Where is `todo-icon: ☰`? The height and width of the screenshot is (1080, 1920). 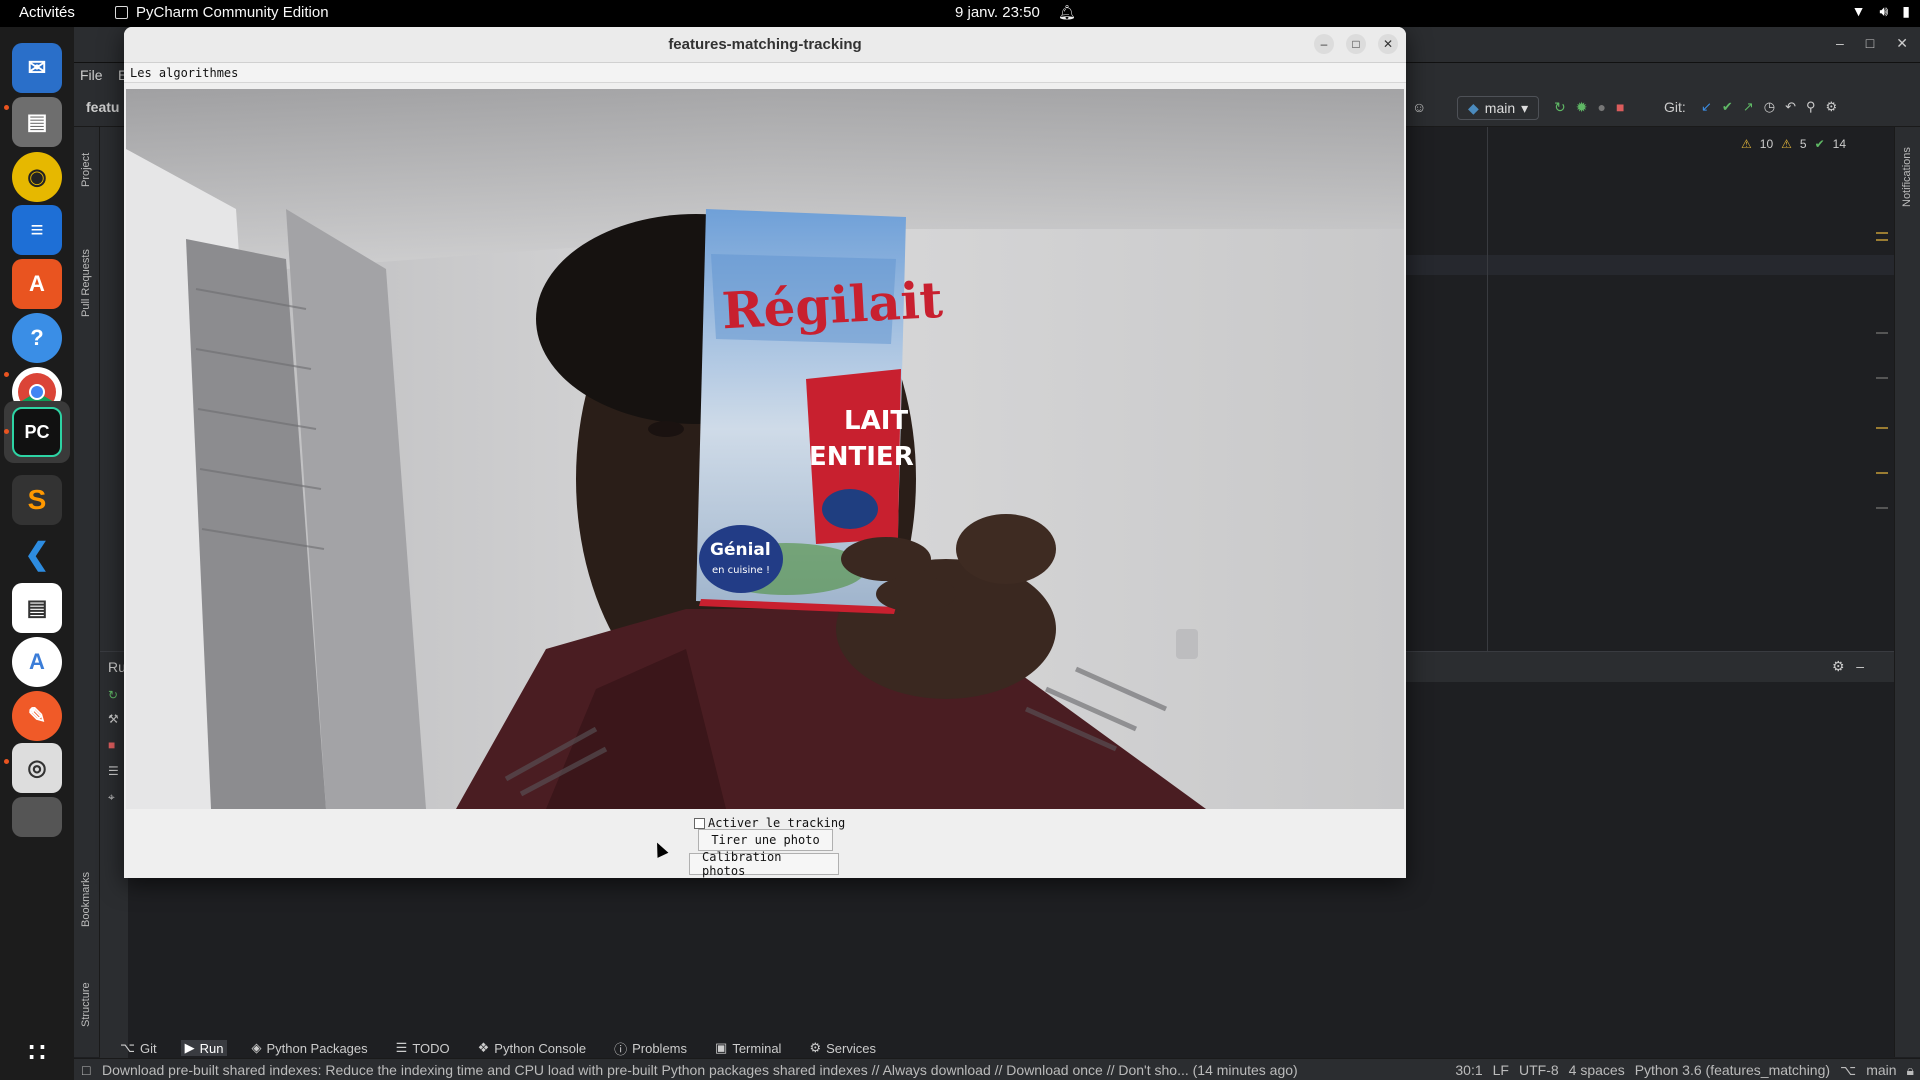 todo-icon: ☰ is located at coordinates (401, 1047).